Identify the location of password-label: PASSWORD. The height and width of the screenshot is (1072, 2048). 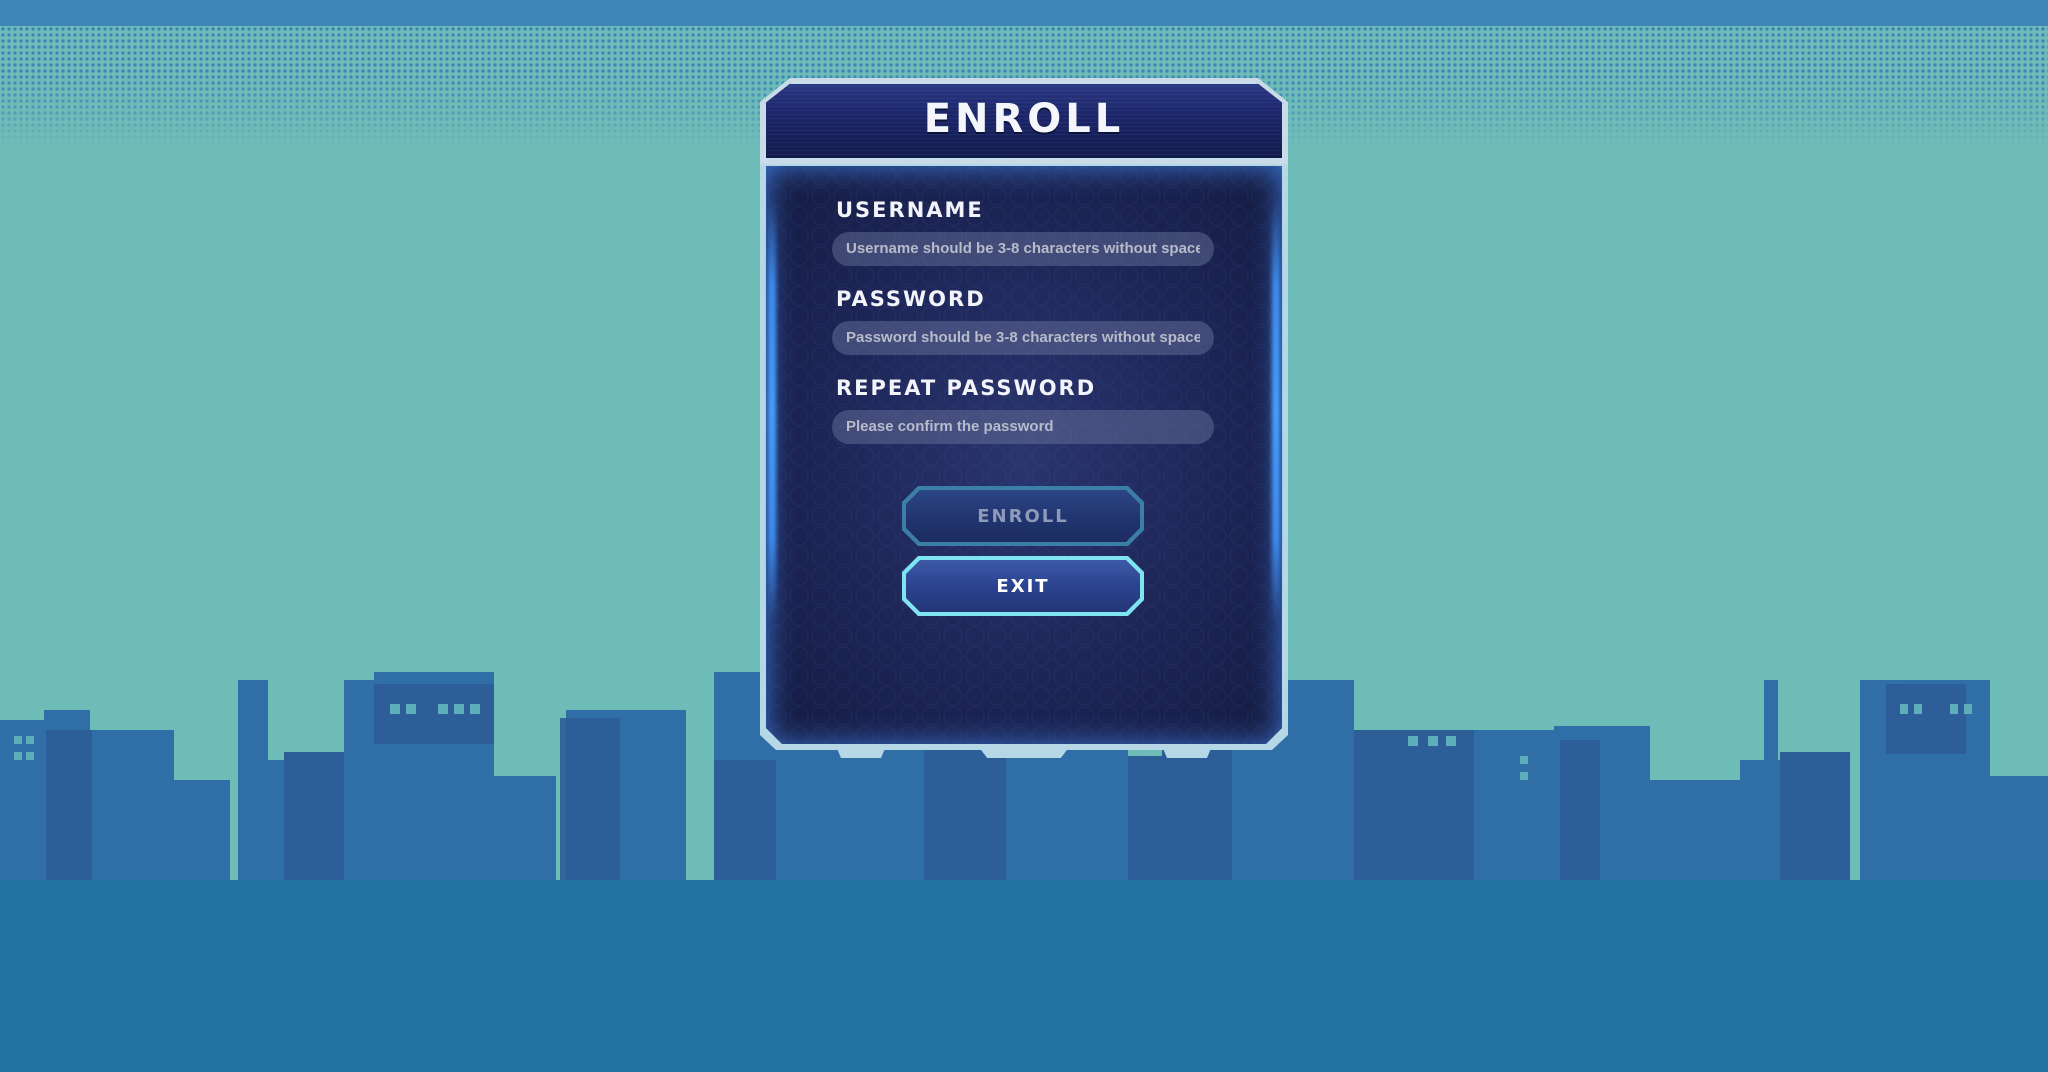
(911, 299).